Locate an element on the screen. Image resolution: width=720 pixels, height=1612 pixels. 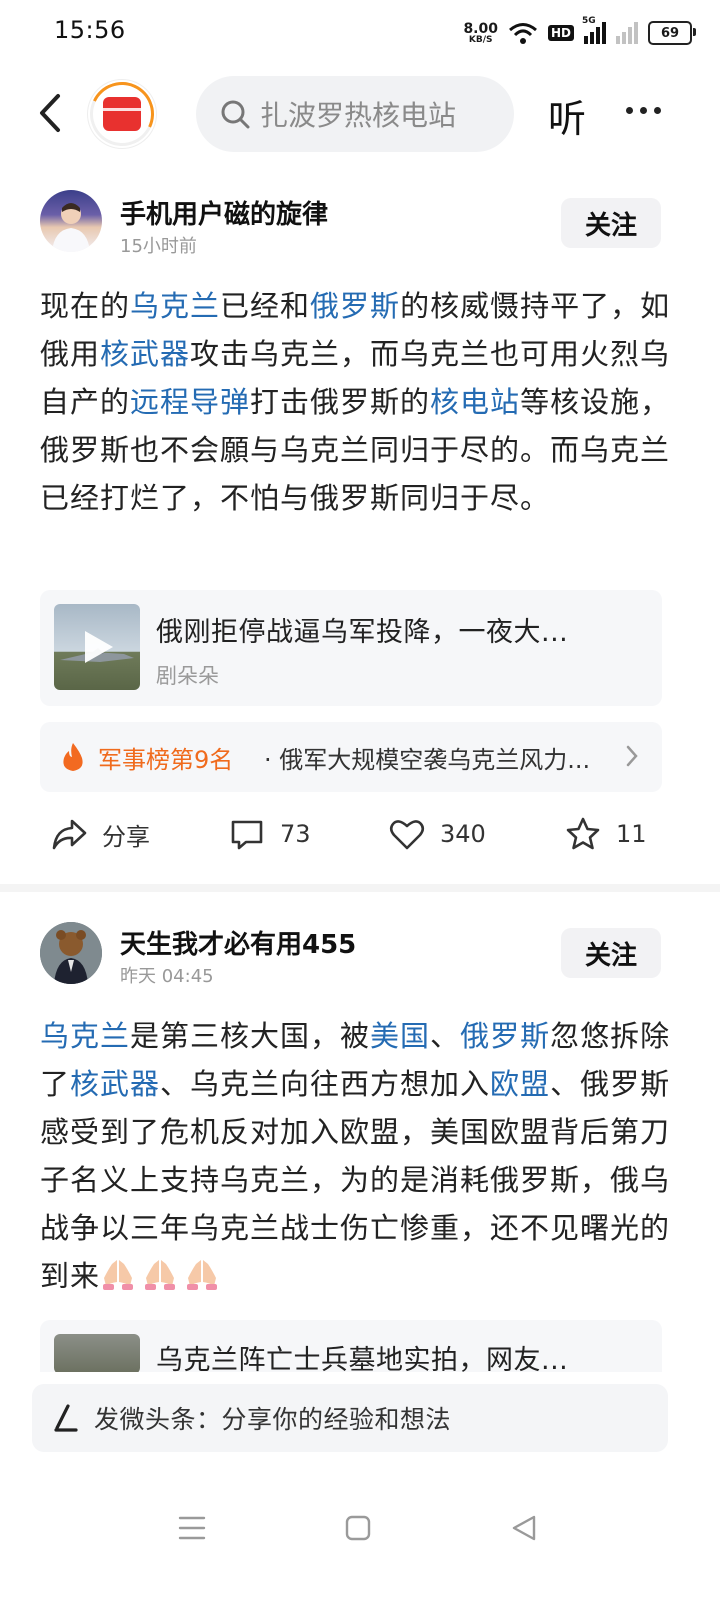
listen-button: 听 is located at coordinates (567, 115).